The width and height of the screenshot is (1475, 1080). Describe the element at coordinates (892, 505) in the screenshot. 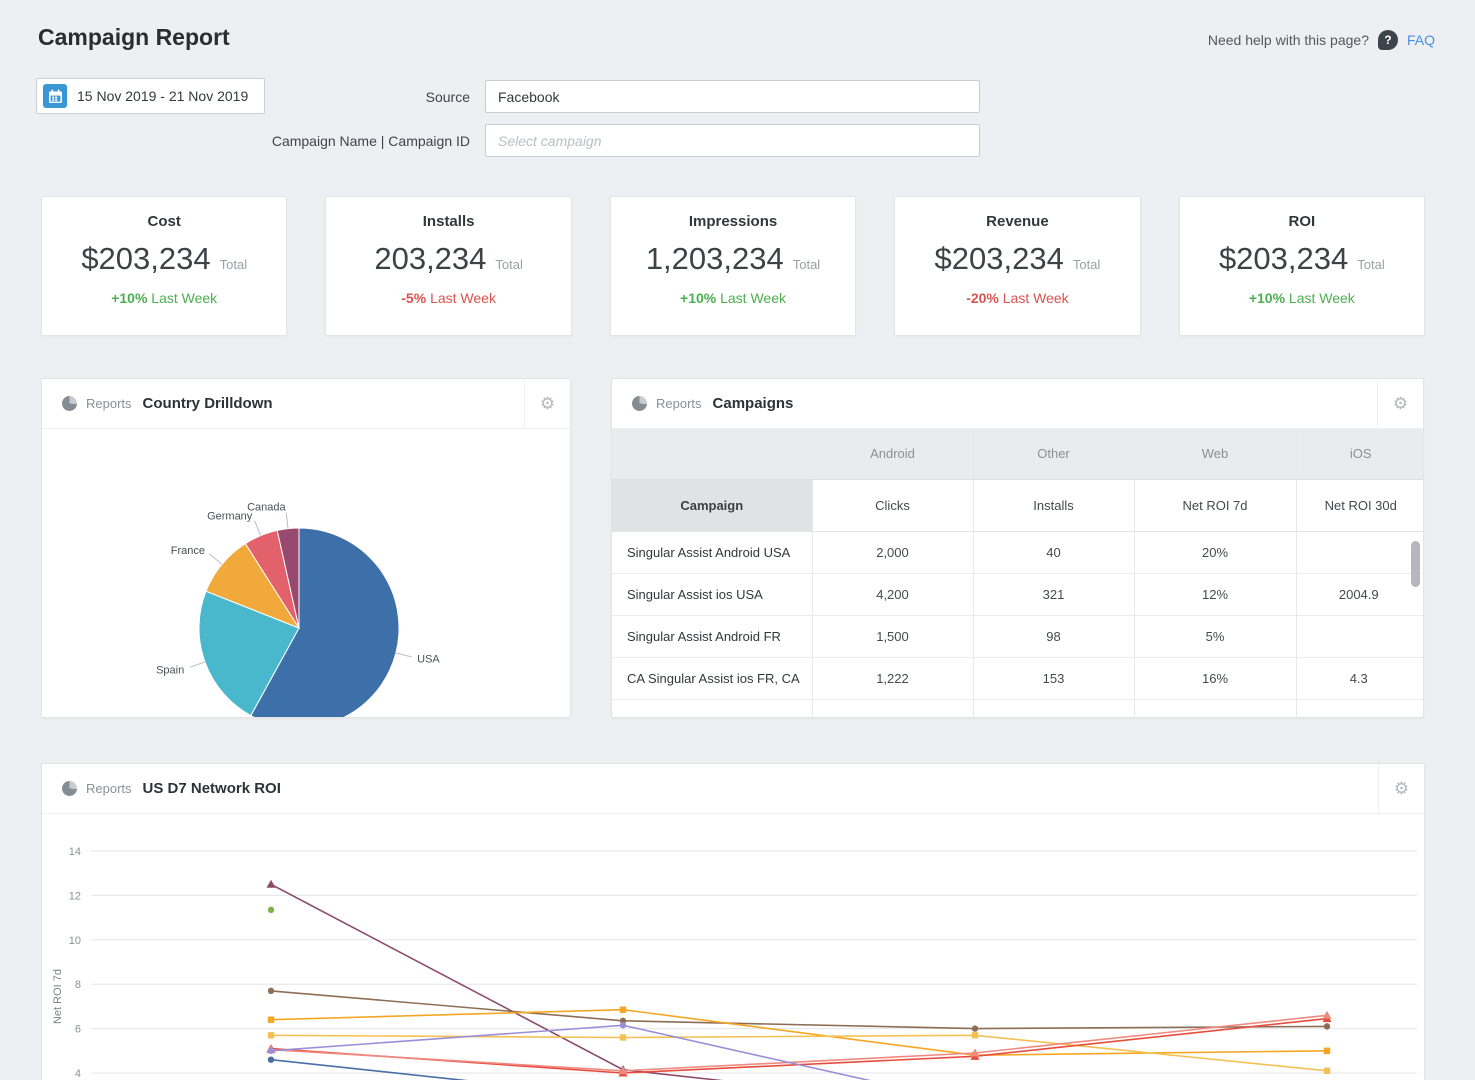

I see `column-header-clicks: Clicks` at that location.